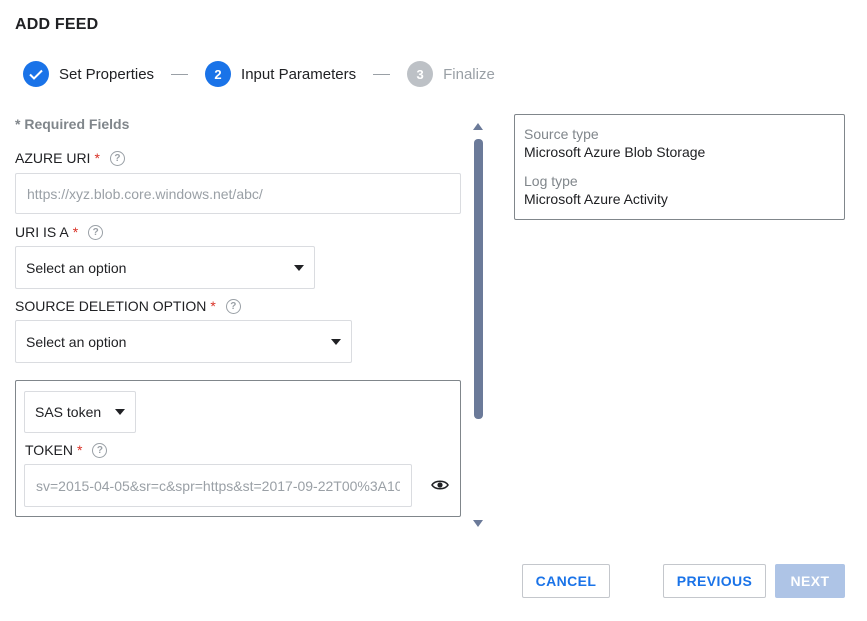  What do you see at coordinates (53, 158) in the screenshot?
I see `field-label-text: AZURE URI` at bounding box center [53, 158].